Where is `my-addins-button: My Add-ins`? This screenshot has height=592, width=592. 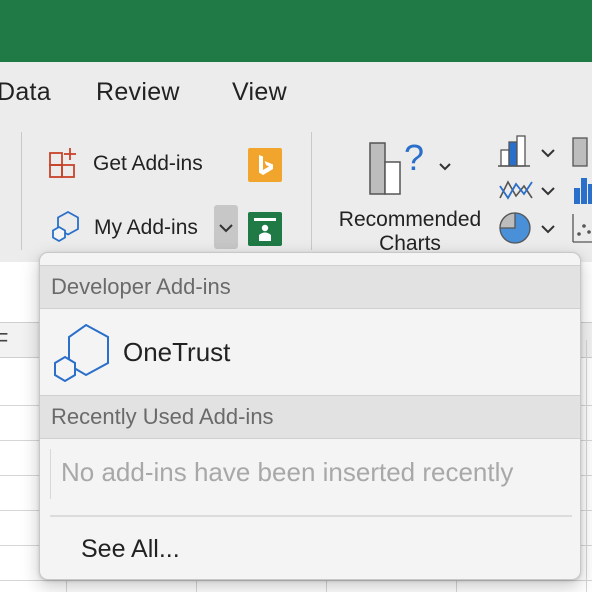 my-addins-button: My Add-ins is located at coordinates (140, 228).